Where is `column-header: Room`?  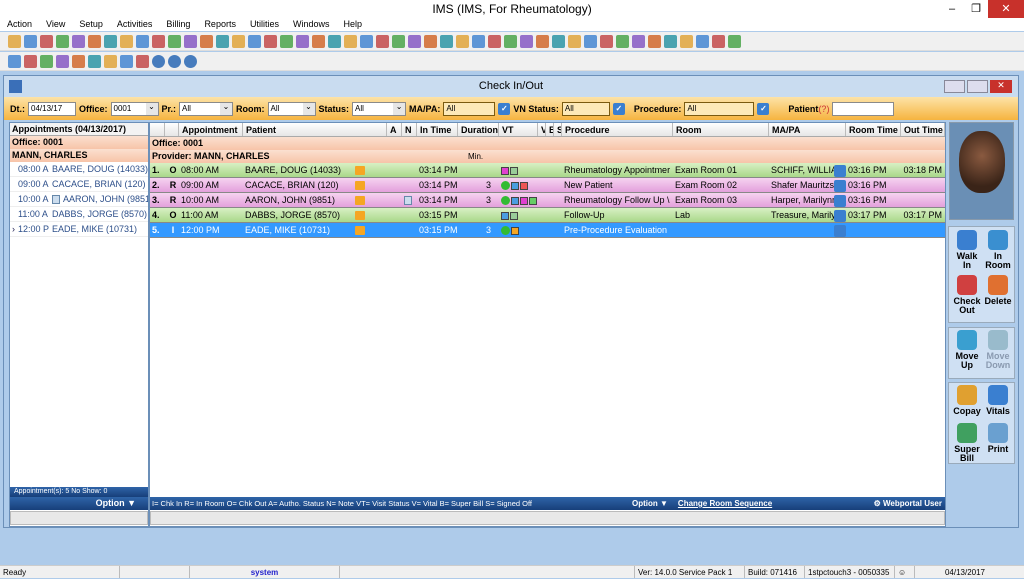
column-header: Room is located at coordinates (721, 129).